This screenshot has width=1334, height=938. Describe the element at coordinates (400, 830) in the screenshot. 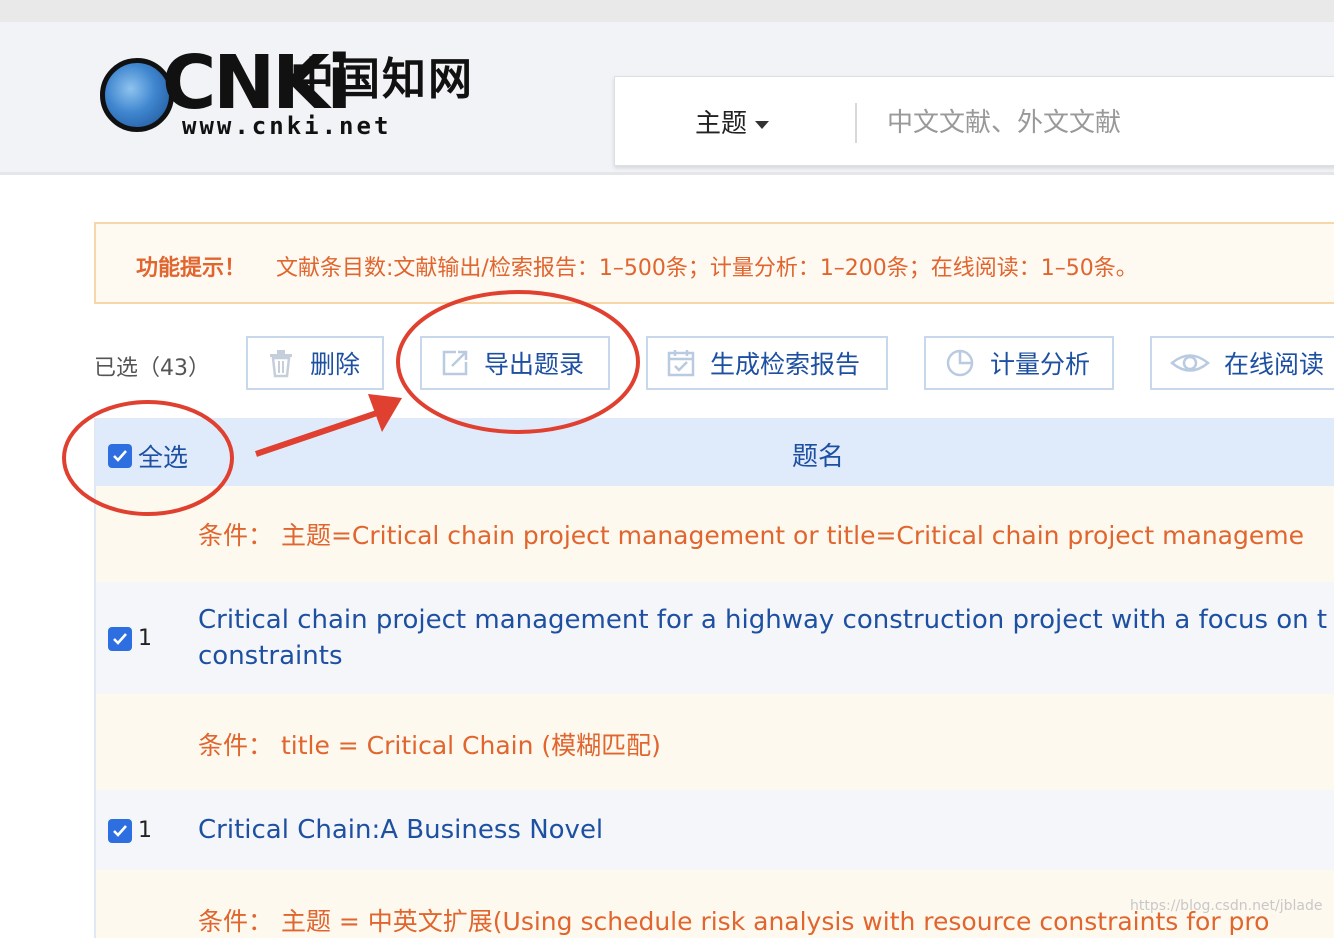

I see `result-title-link: Critical Chain:A Business Novel` at that location.